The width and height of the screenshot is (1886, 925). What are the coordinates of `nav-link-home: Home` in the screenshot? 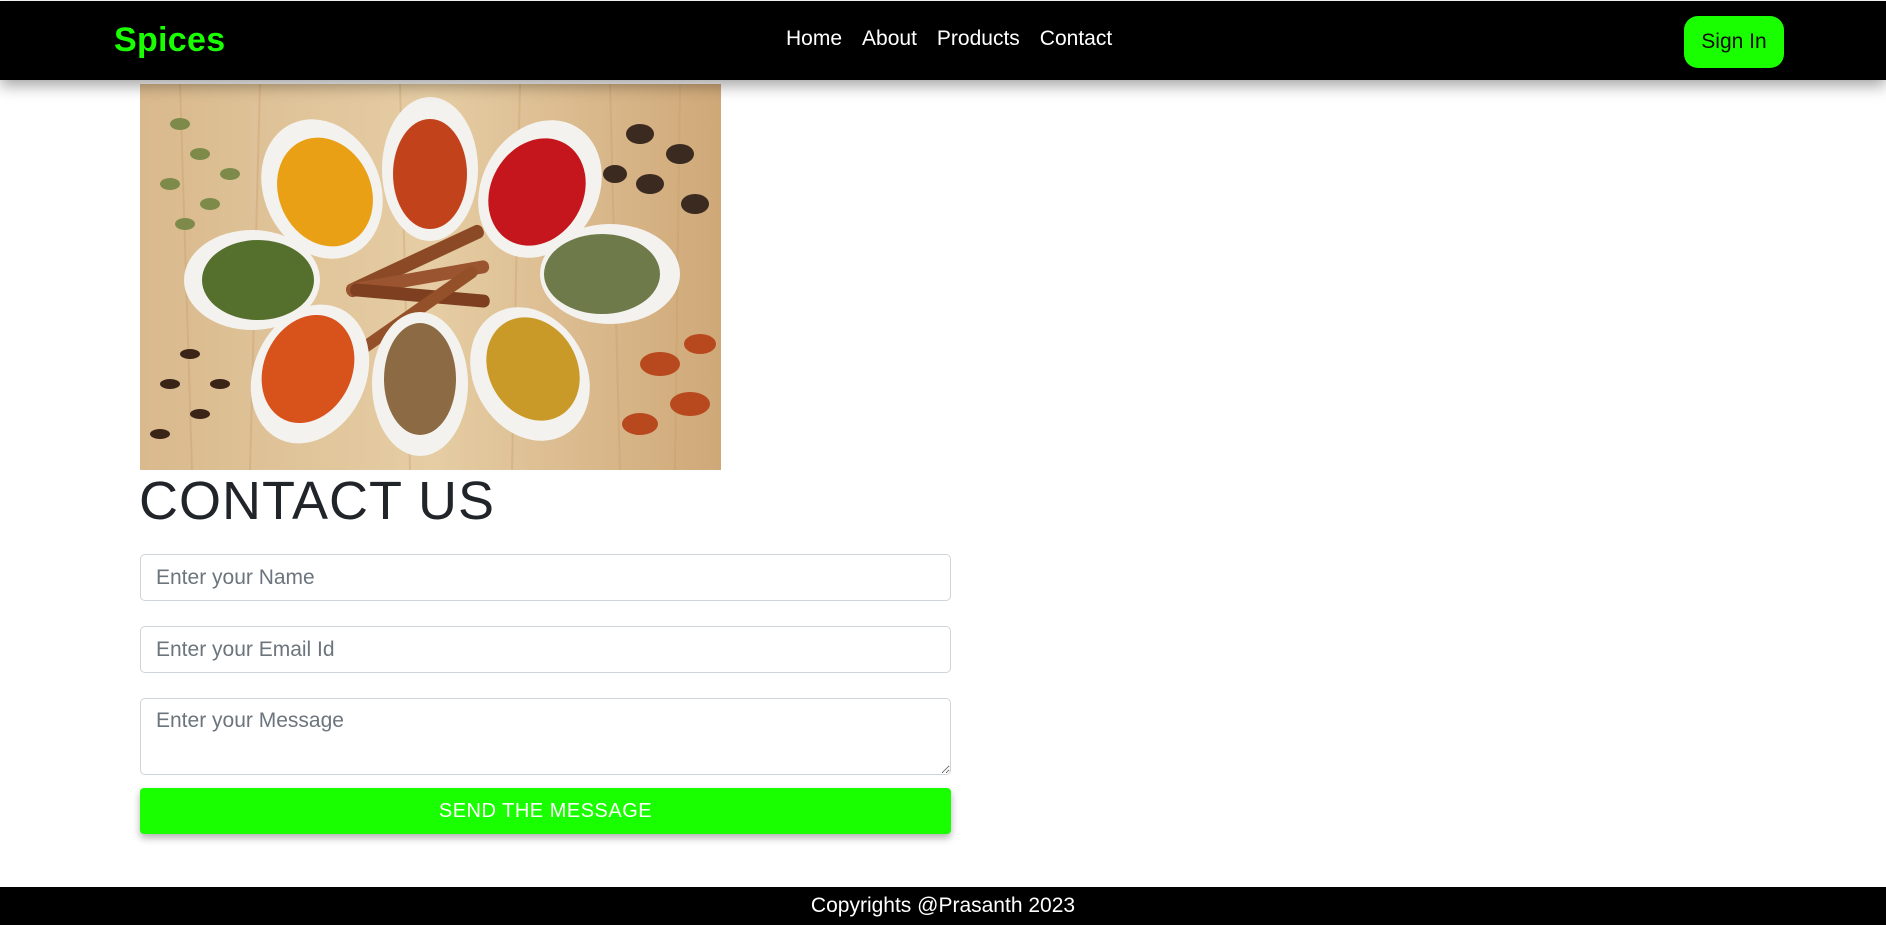 It's located at (814, 39).